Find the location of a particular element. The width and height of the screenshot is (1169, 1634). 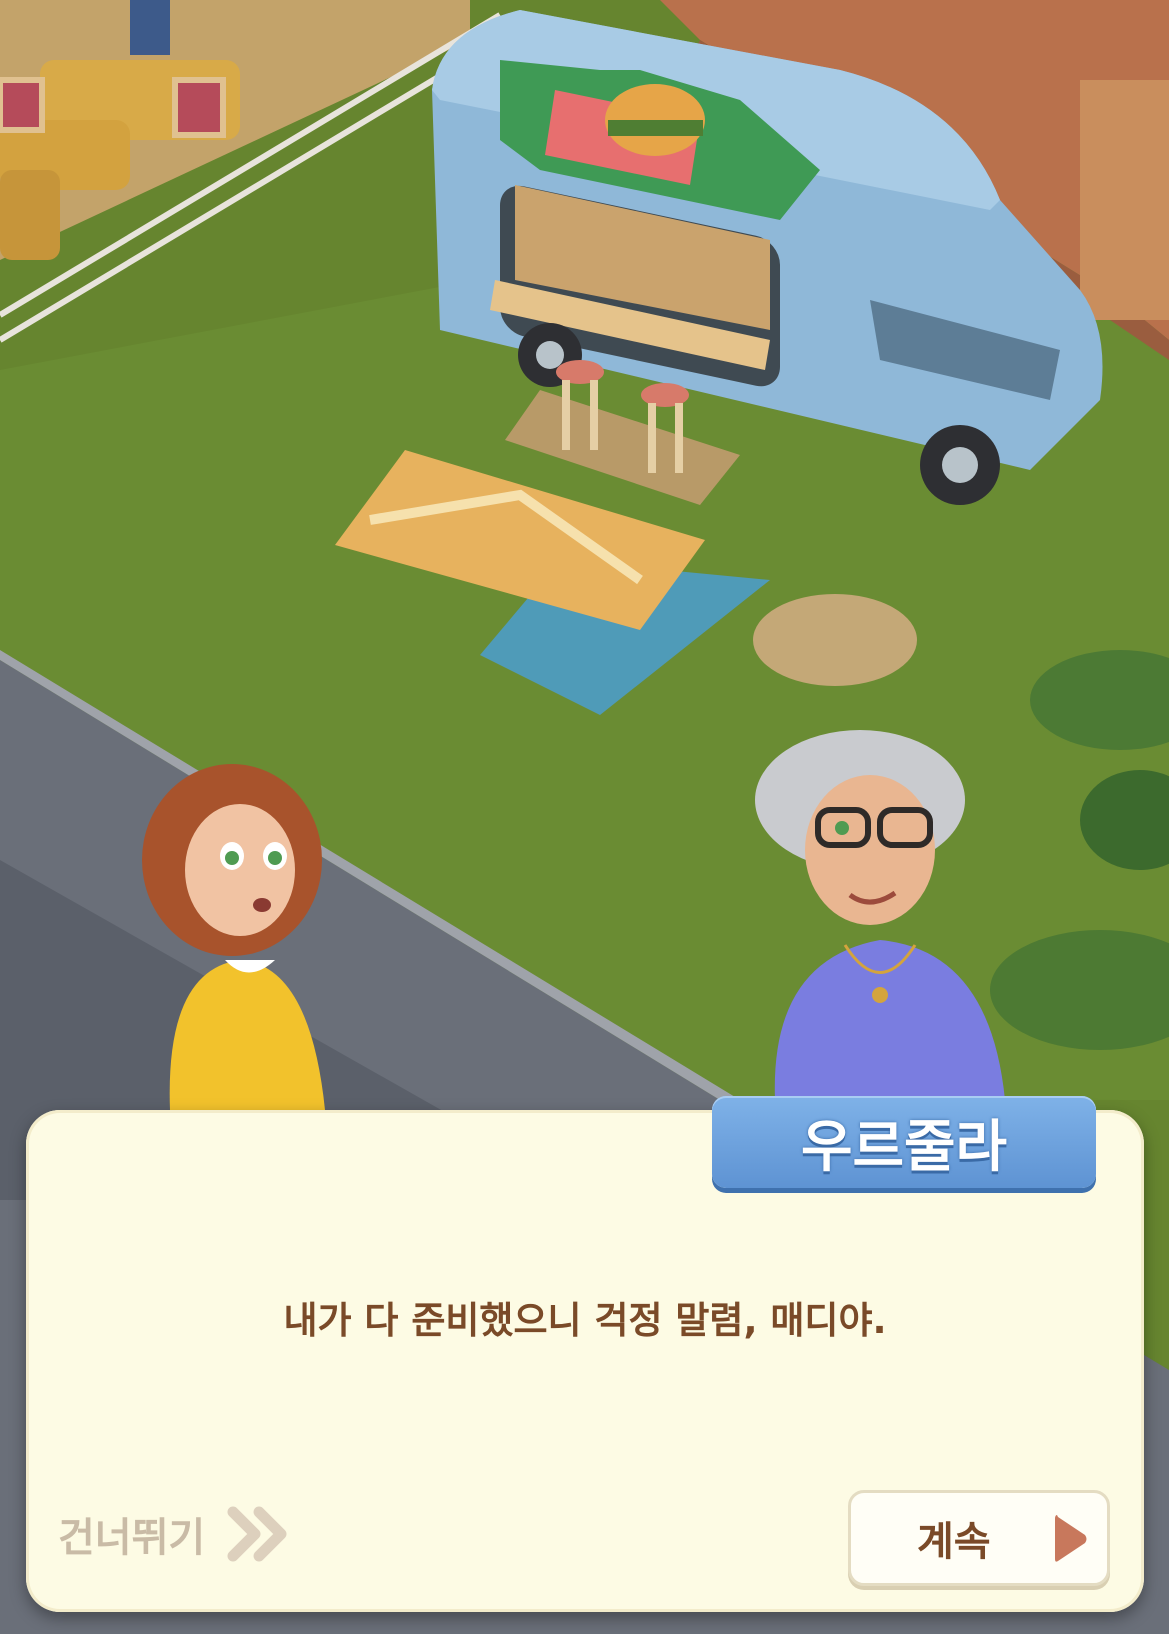

skip-button: 건너뛰기 is located at coordinates (174, 1534).